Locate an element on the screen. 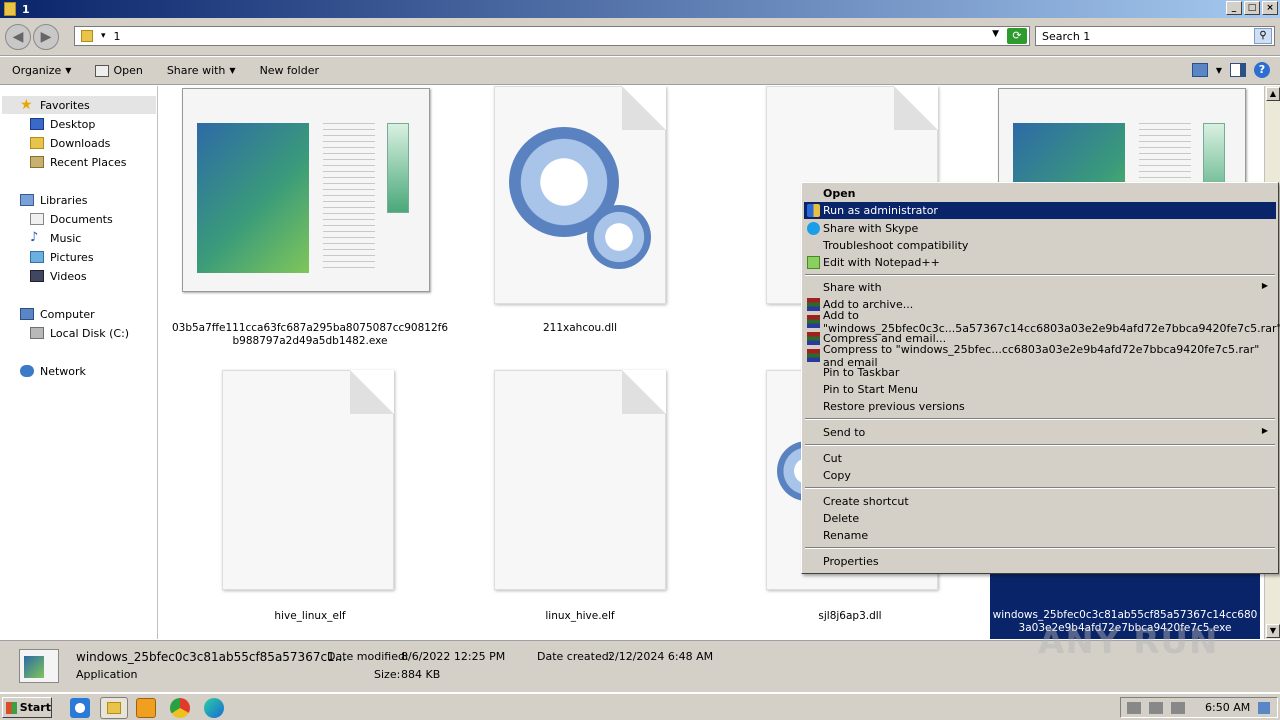 This screenshot has width=1280, height=720. chrome-icon is located at coordinates (180, 708).